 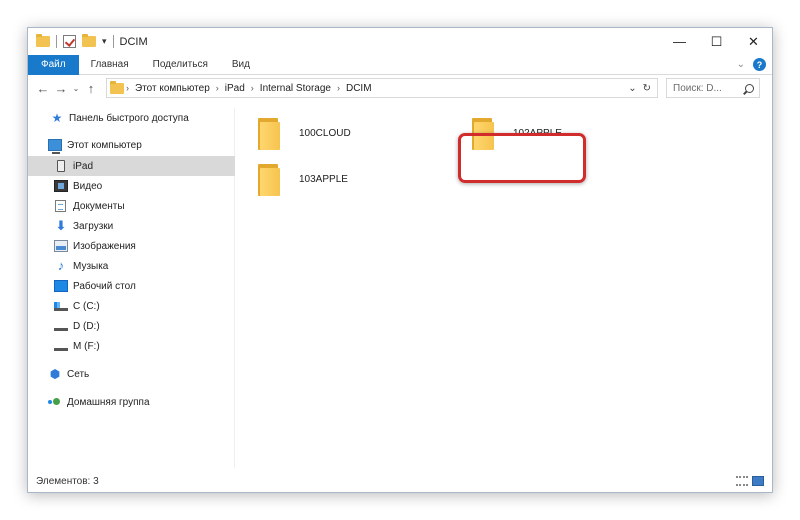 What do you see at coordinates (131, 166) in the screenshot?
I see `sidebar-item-ipad: iPad` at bounding box center [131, 166].